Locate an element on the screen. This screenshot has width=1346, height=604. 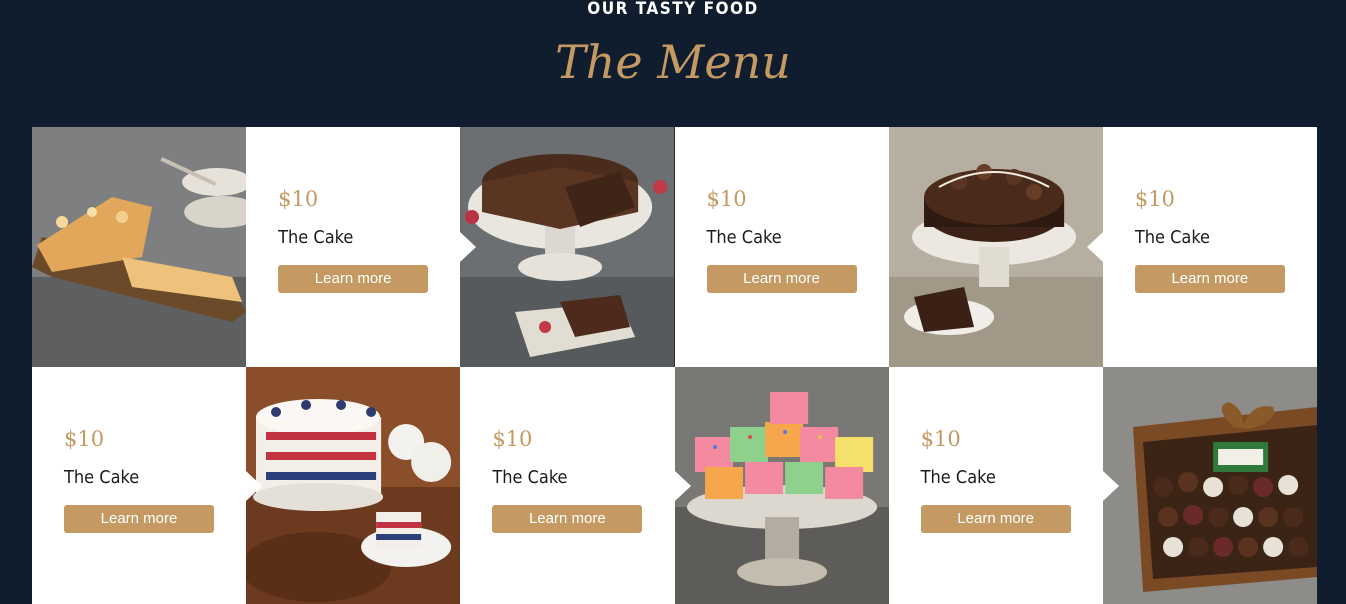
menu-item-5: $10 The Cake Learn more is located at coordinates (567, 485).